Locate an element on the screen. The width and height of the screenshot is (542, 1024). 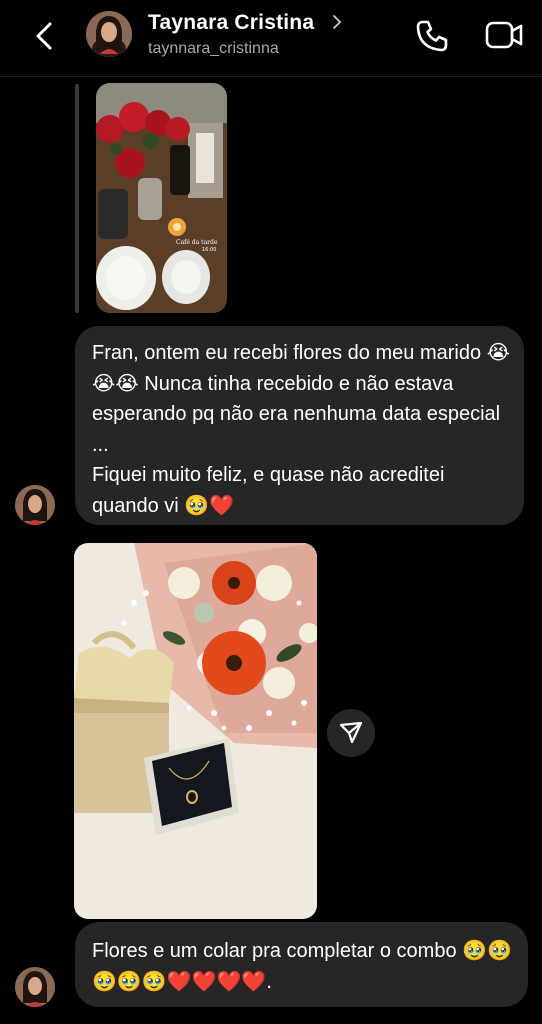
send-icon is located at coordinates (351, 732).